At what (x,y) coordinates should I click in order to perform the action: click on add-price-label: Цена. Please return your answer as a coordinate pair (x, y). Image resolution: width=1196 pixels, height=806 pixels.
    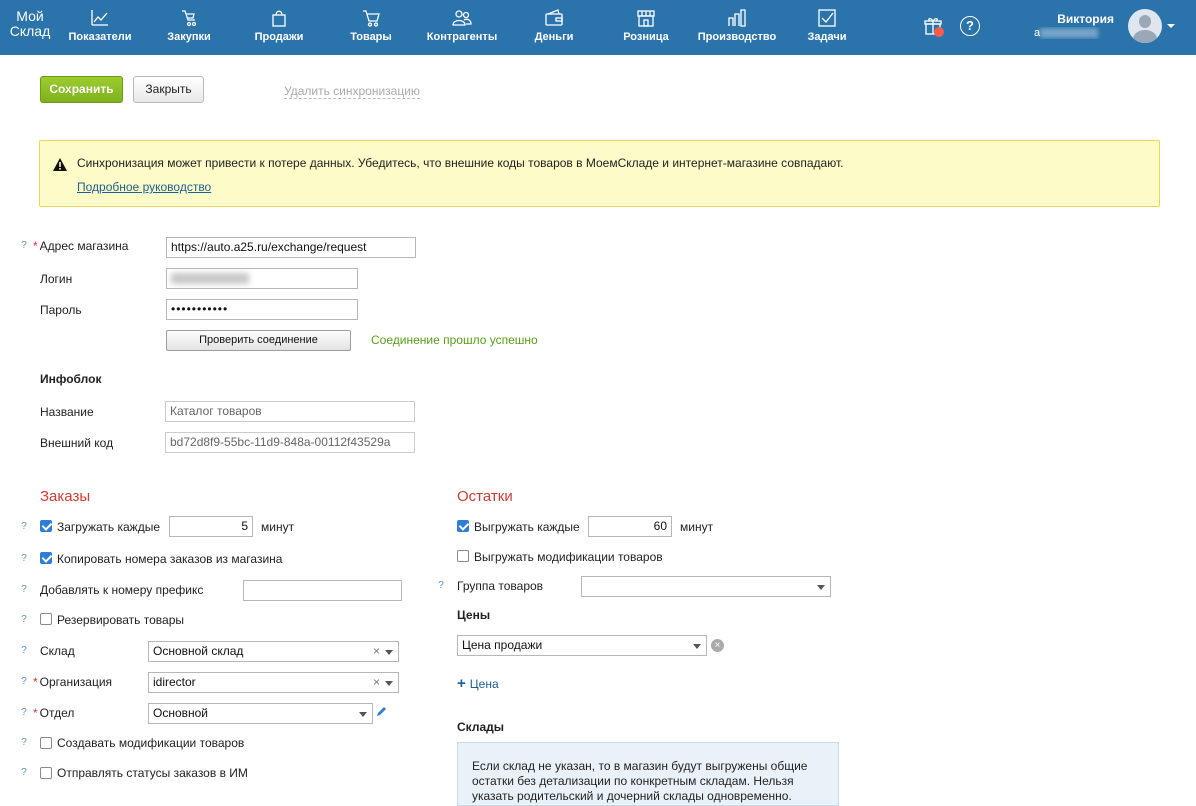
    Looking at the image, I should click on (484, 684).